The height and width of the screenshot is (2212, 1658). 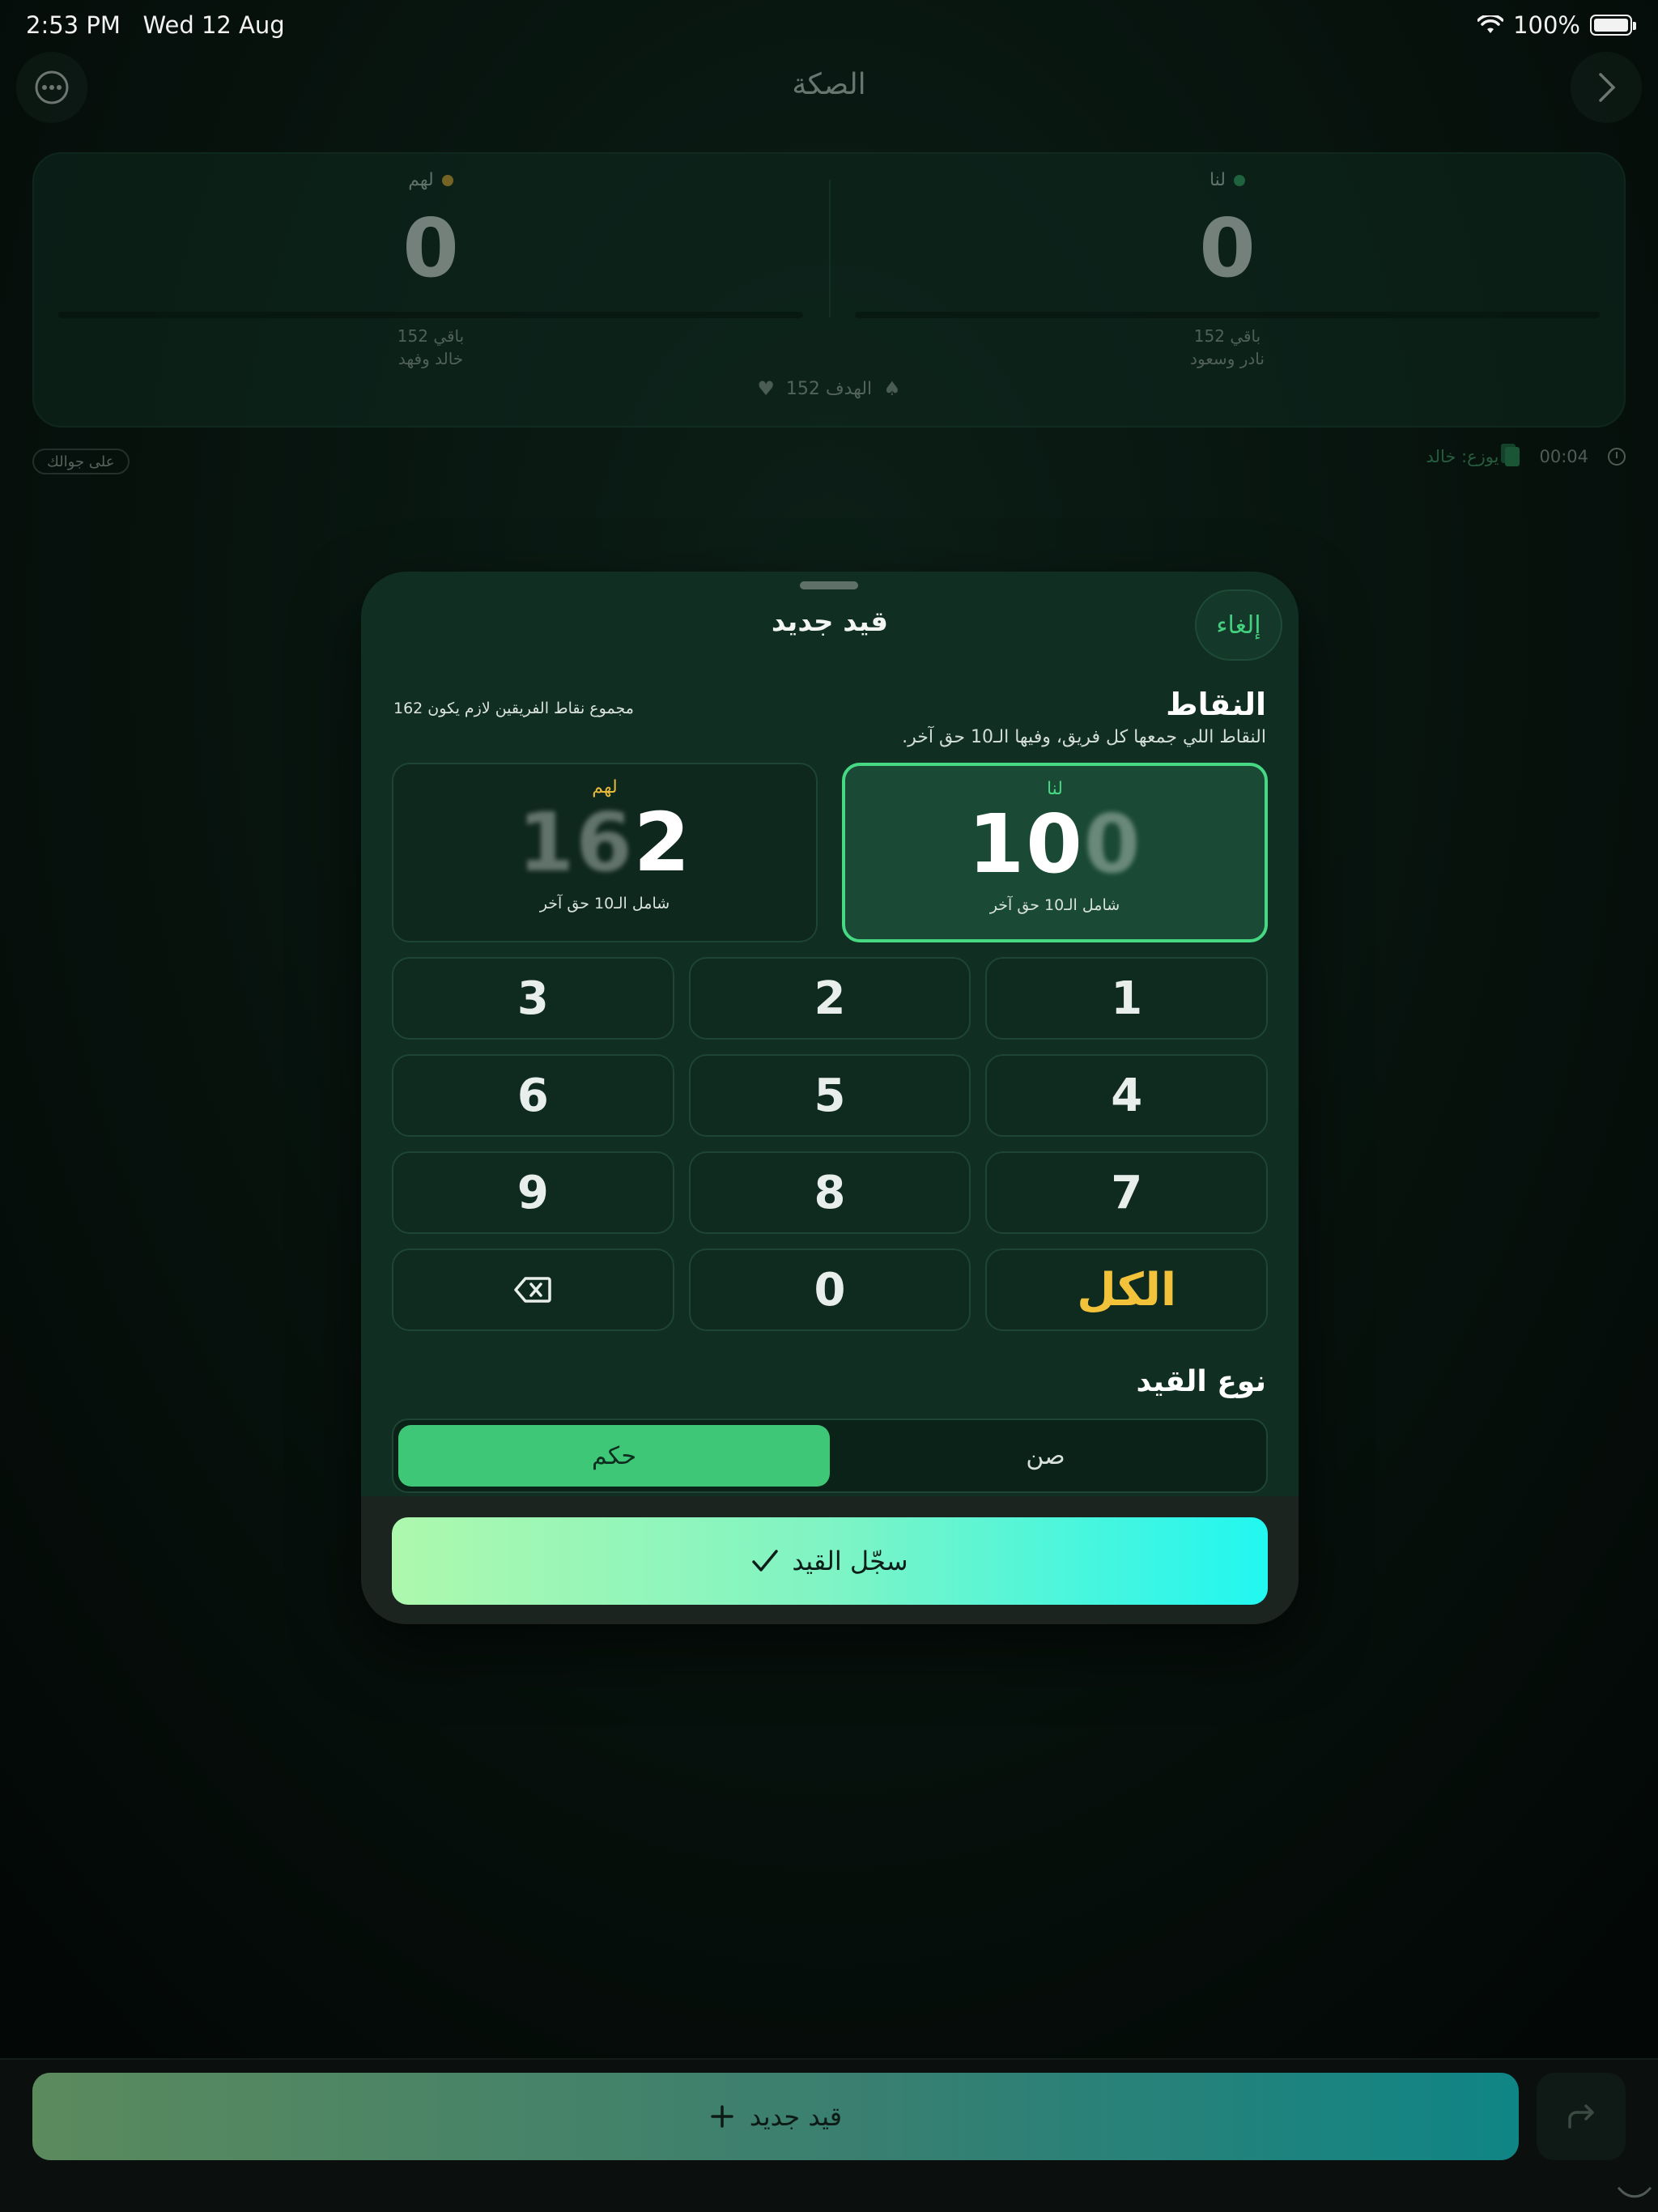 I want to click on goal-text: الهدف 152, so click(x=829, y=389).